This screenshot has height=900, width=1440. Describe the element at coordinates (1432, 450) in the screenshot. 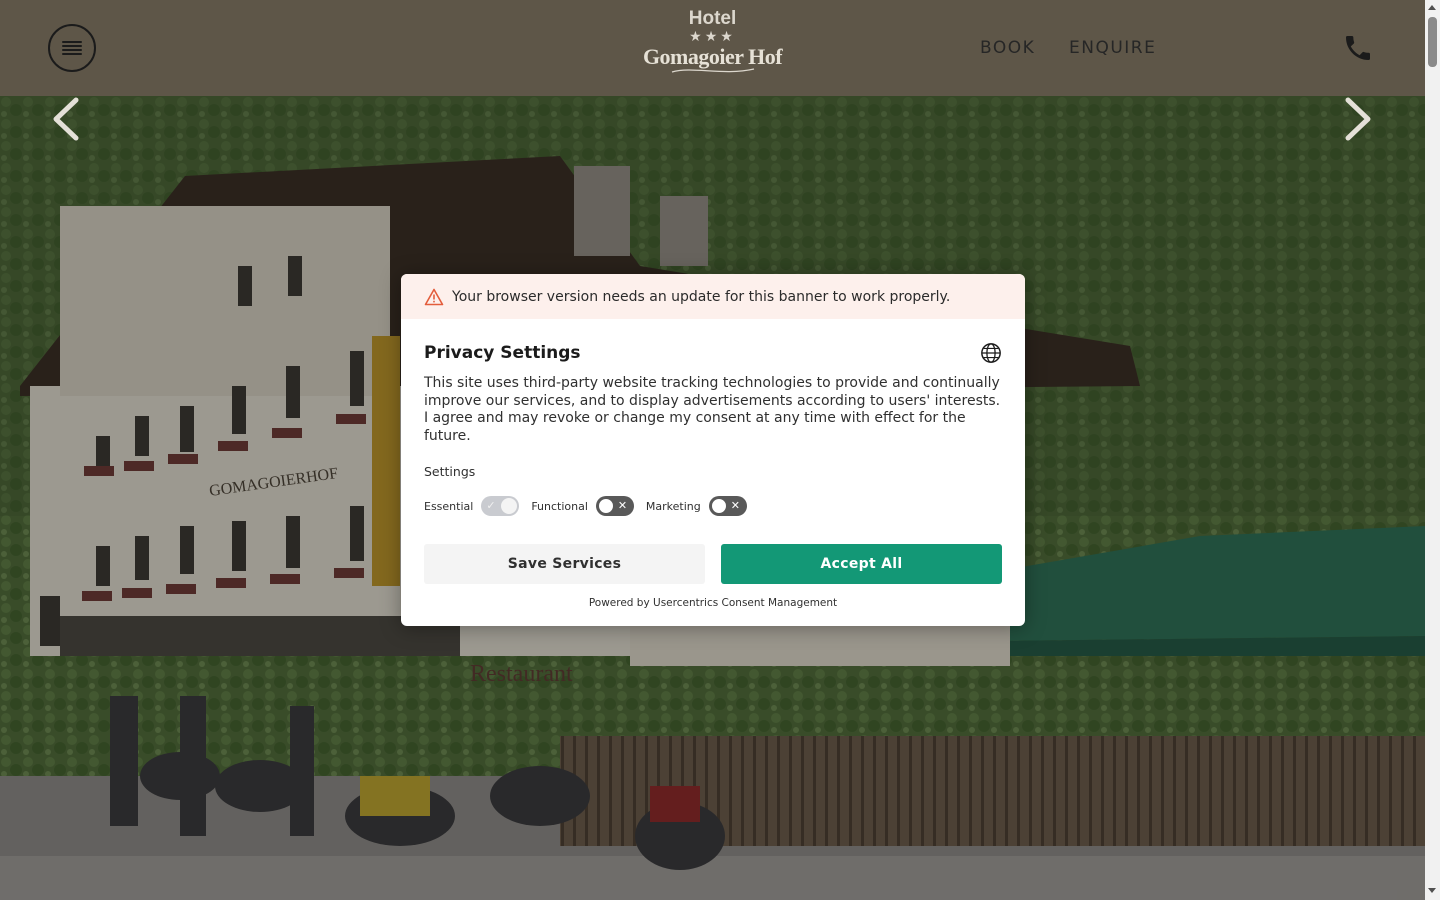

I see `page-scrollbar` at that location.